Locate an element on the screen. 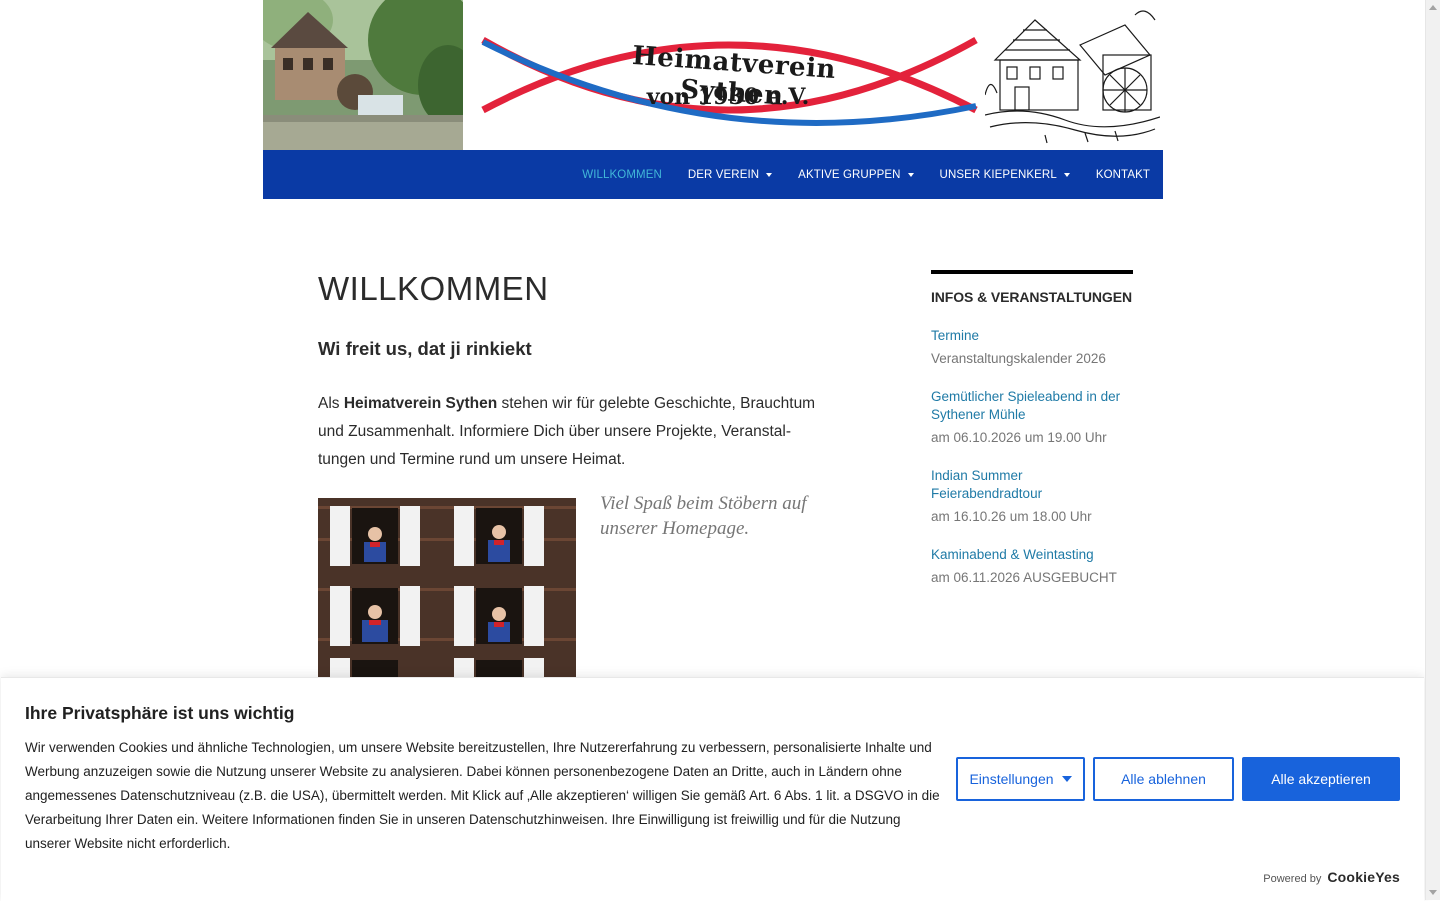 The image size is (1440, 901). event-item: Termine Veranstaltungskalender 2026 is located at coordinates (1032, 347).